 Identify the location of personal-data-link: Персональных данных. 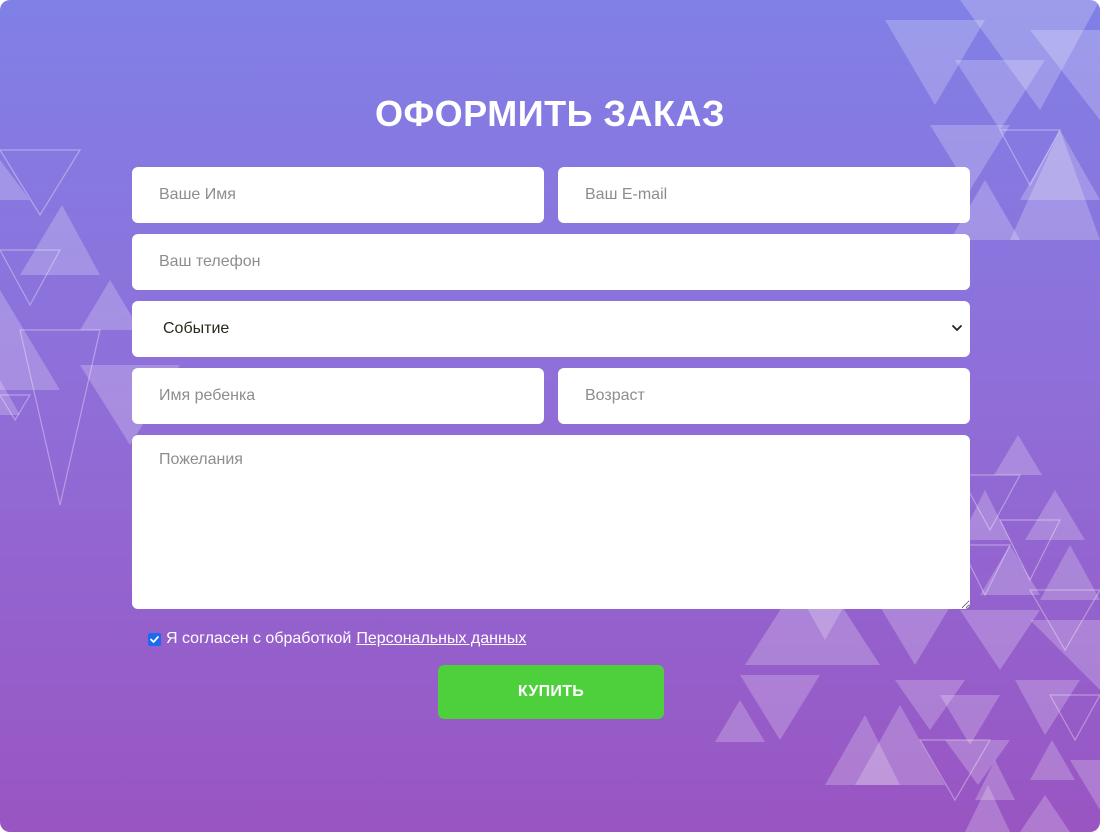
(441, 639).